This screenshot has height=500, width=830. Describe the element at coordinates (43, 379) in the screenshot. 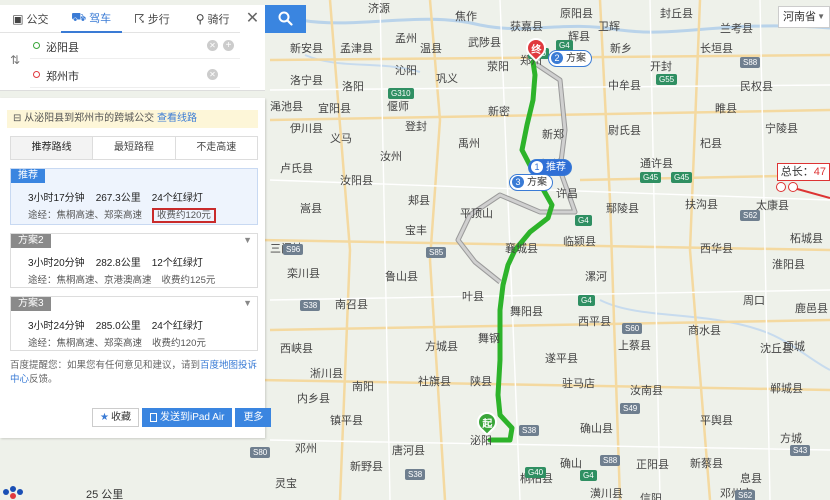

I see `feedback-suffix: 反馈。` at that location.